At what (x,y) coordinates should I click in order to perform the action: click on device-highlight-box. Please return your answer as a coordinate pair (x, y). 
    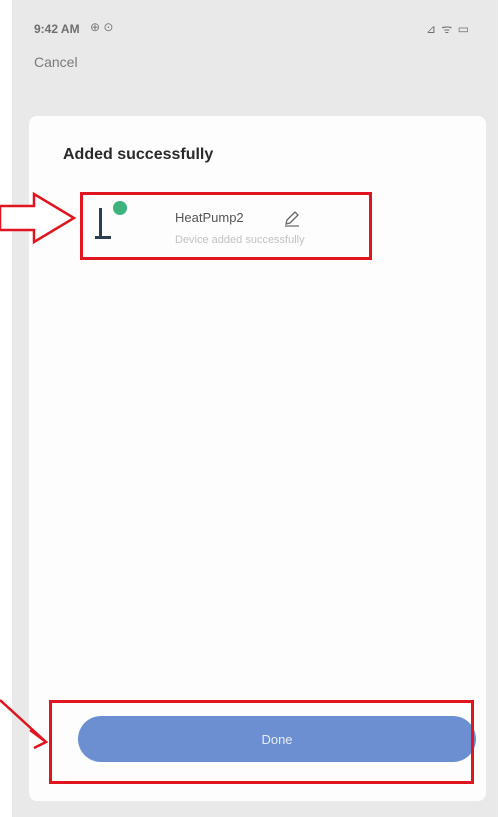
    Looking at the image, I should click on (226, 226).